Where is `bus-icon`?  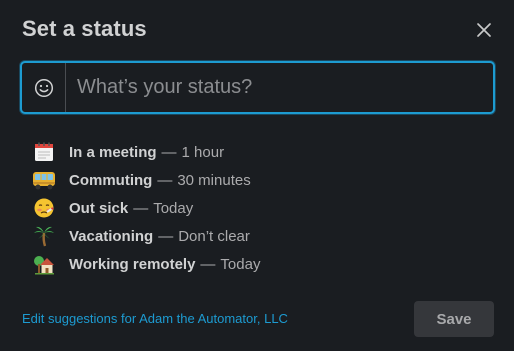
bus-icon is located at coordinates (44, 180).